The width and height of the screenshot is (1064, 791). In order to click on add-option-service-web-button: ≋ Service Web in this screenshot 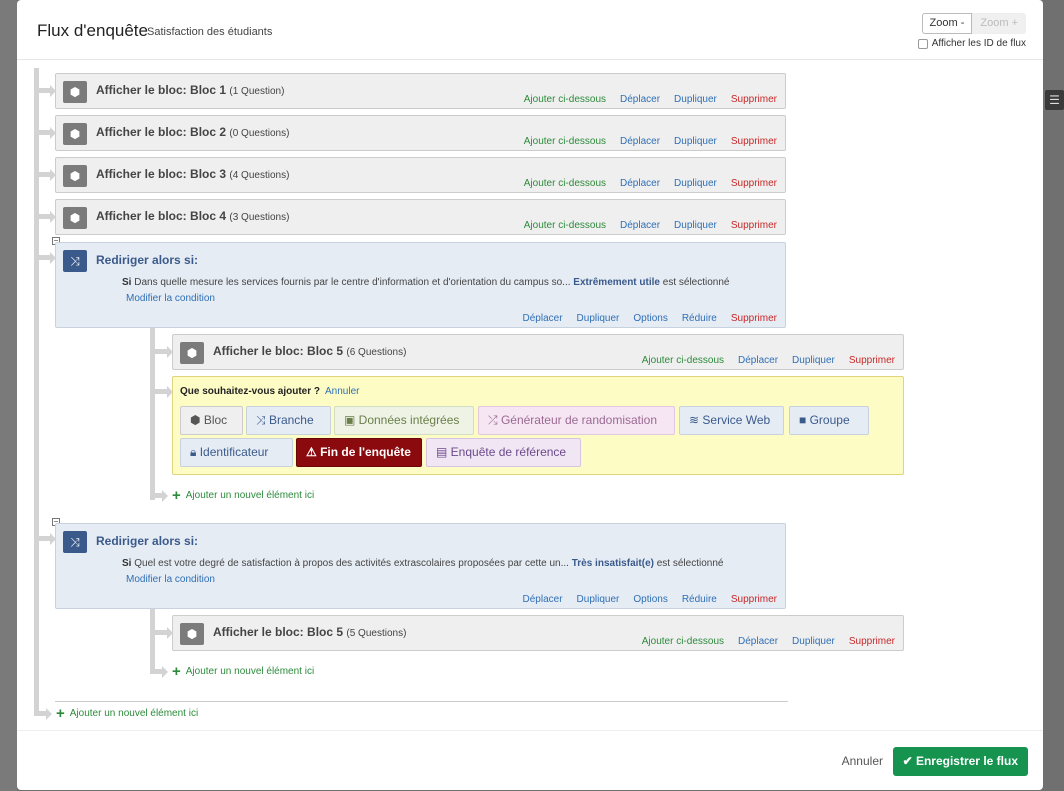, I will do `click(731, 420)`.